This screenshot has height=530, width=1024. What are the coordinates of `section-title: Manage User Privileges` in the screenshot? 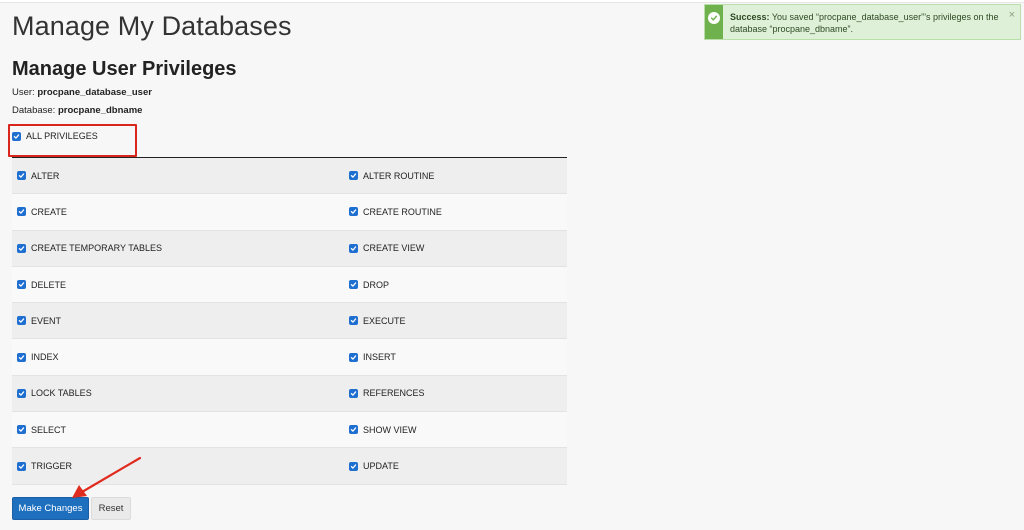 It's located at (124, 69).